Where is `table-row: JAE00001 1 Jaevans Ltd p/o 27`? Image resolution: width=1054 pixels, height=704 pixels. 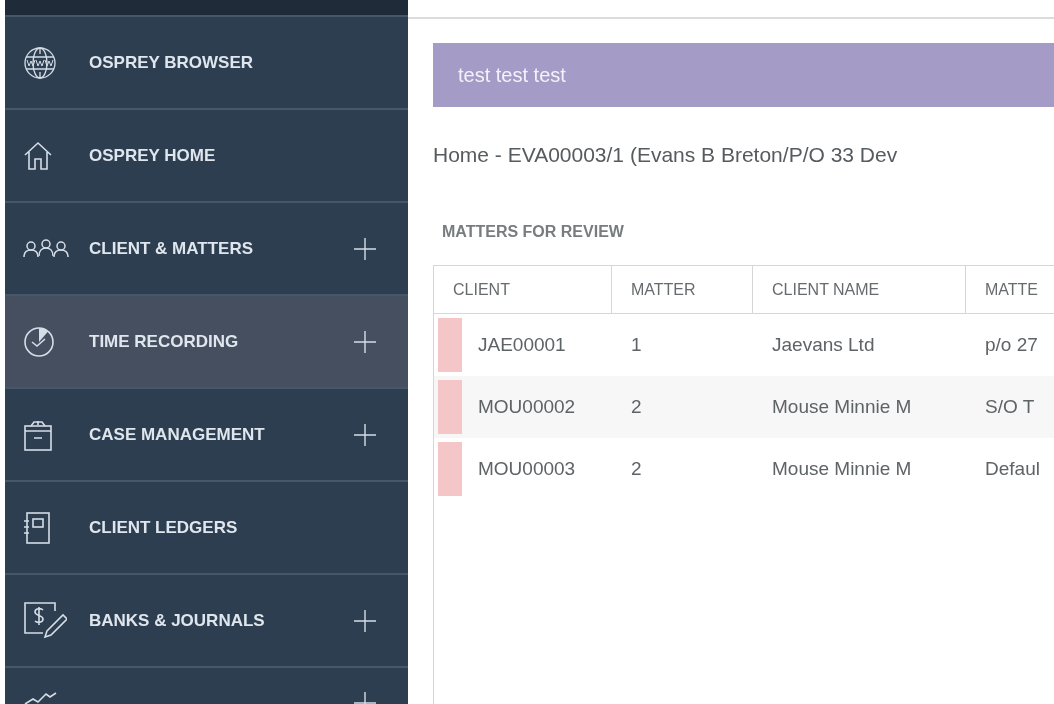 table-row: JAE00001 1 Jaevans Ltd p/o 27 is located at coordinates (744, 345).